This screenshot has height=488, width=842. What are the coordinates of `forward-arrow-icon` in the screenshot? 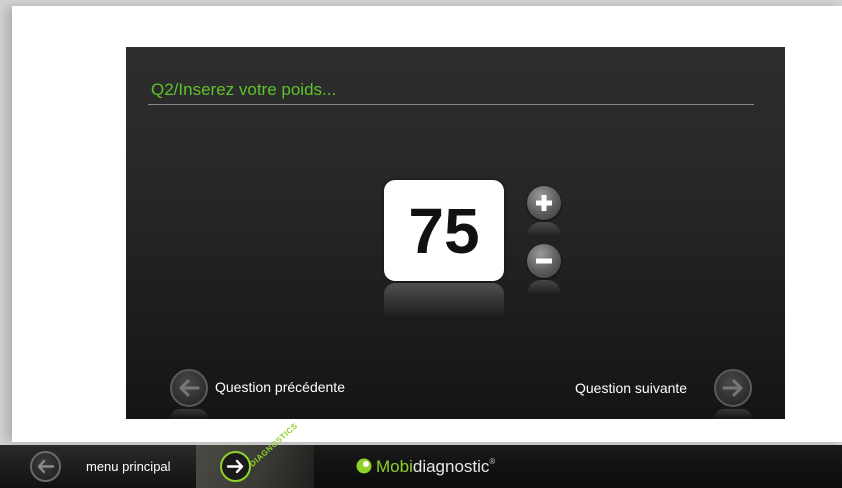 It's located at (235, 466).